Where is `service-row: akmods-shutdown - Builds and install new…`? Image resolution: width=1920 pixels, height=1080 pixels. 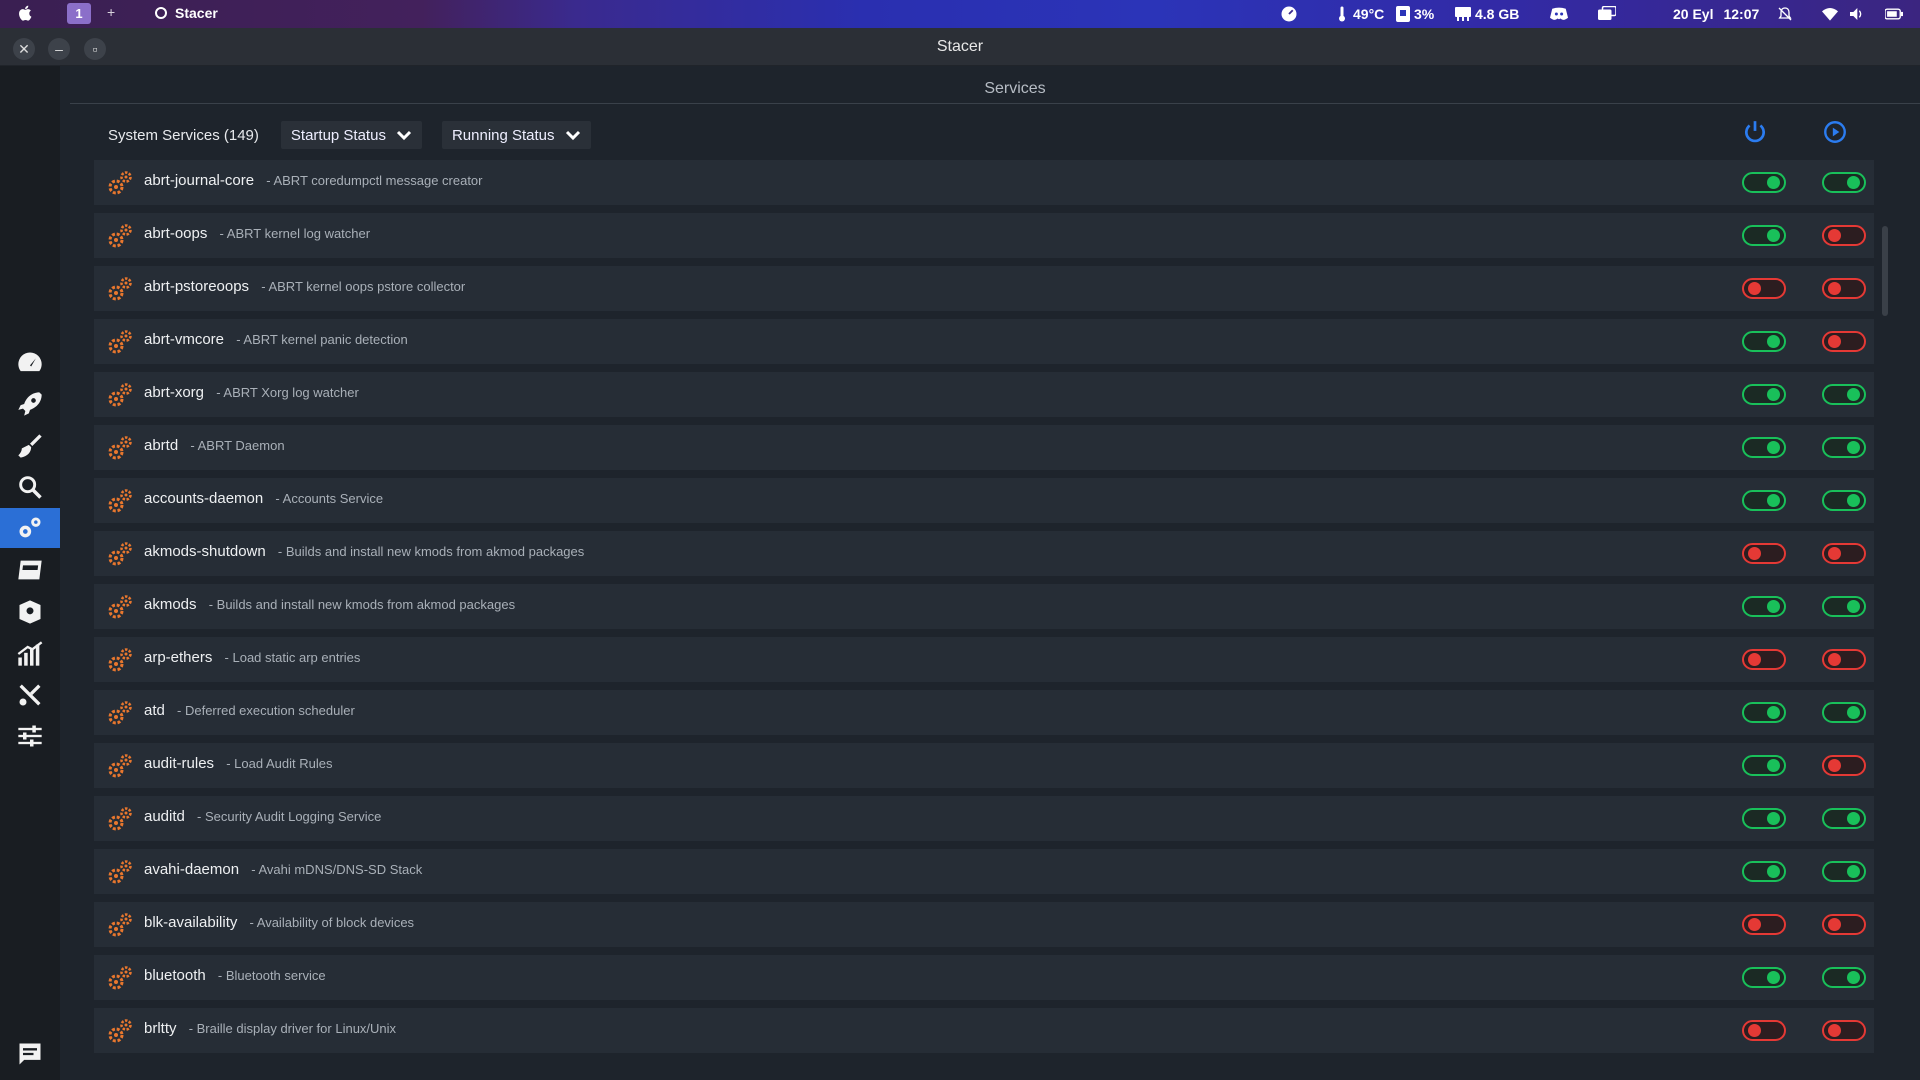 service-row: akmods-shutdown - Builds and install new… is located at coordinates (984, 553).